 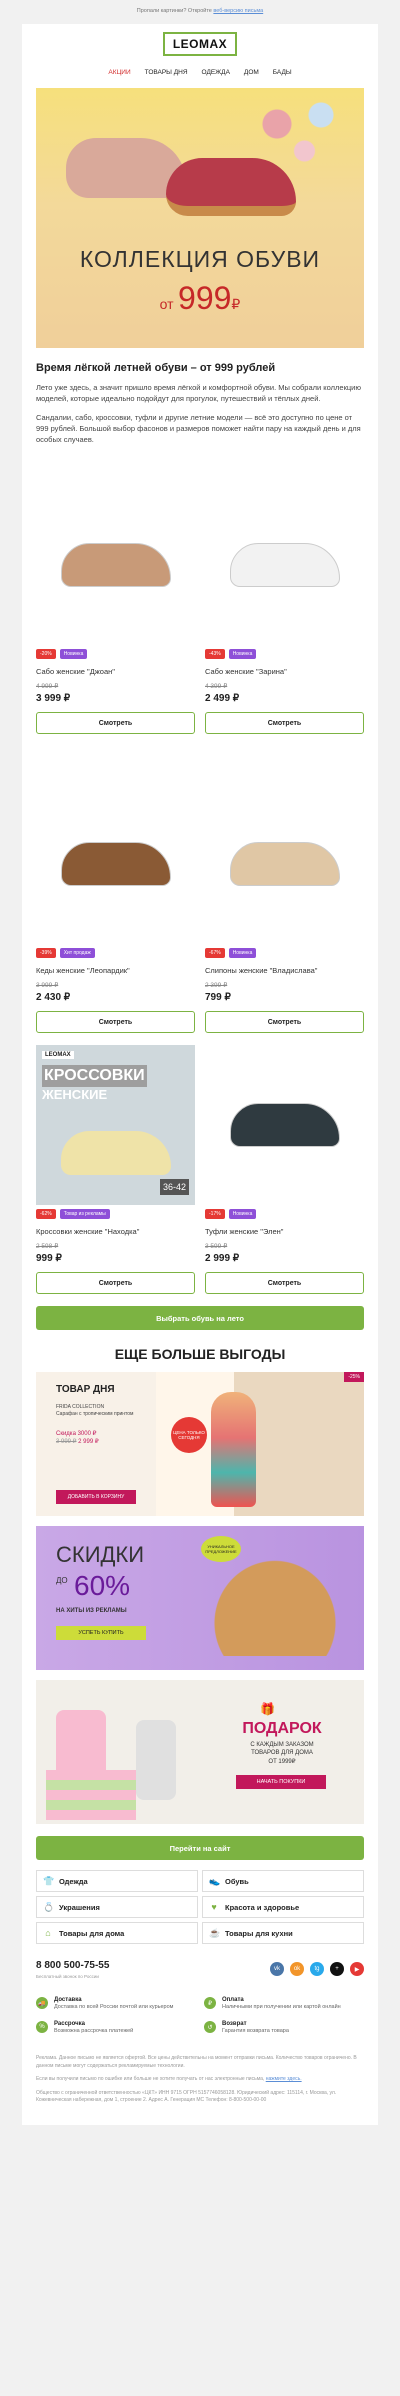 I want to click on product-tag: Хит продаж, so click(x=77, y=953).